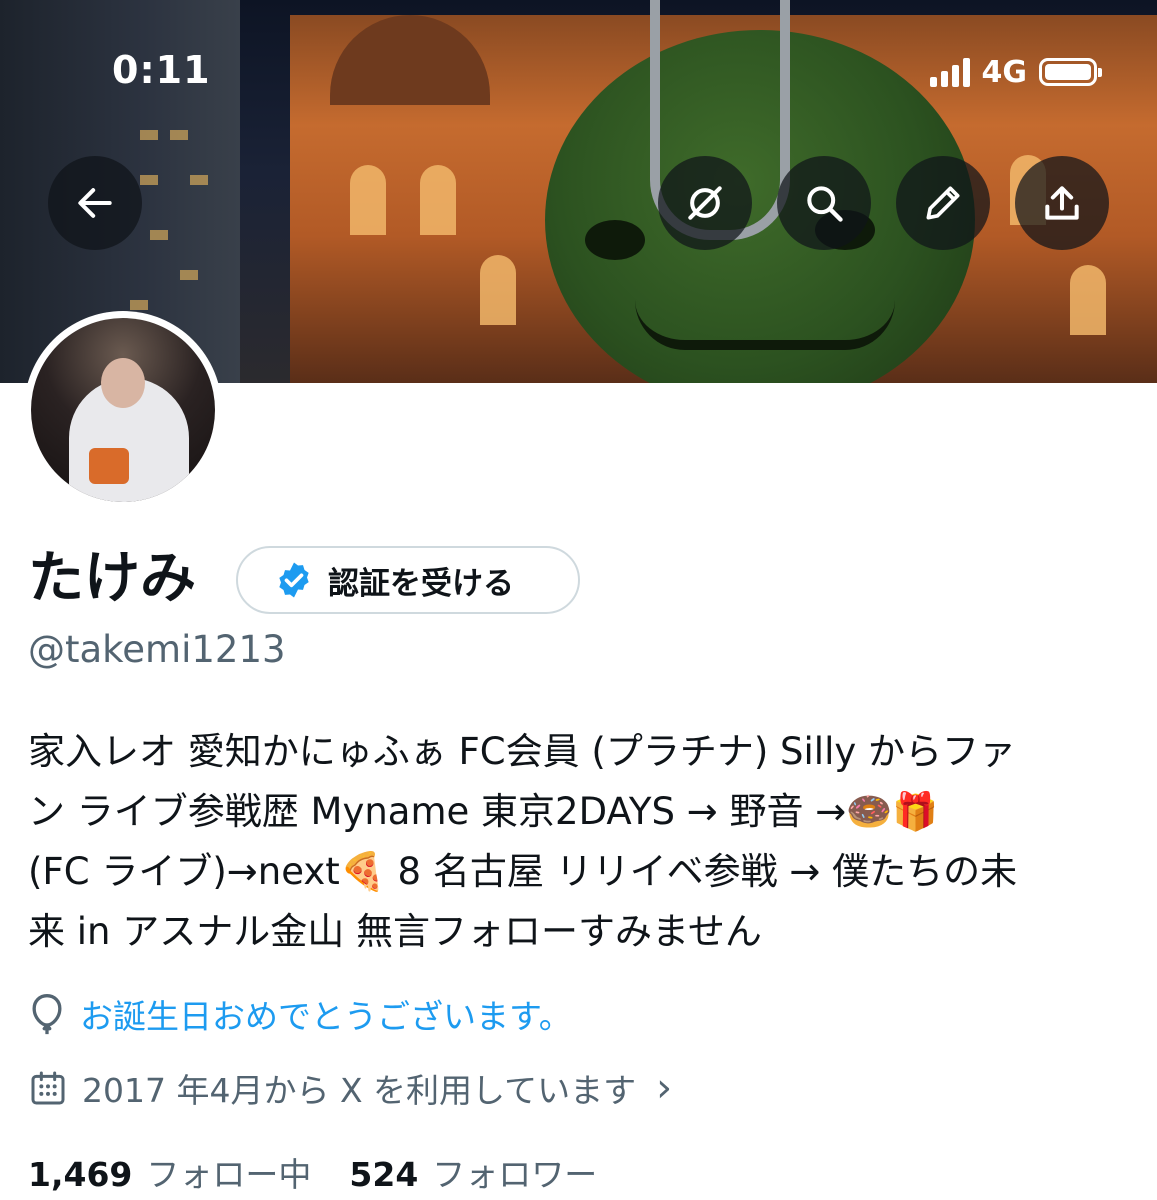 This screenshot has height=1200, width=1157. Describe the element at coordinates (483, 811) in the screenshot. I see `bio-line: ン ライブ参戦歴 Myname 東京2DAYS → 野音 →🍩🎁` at that location.